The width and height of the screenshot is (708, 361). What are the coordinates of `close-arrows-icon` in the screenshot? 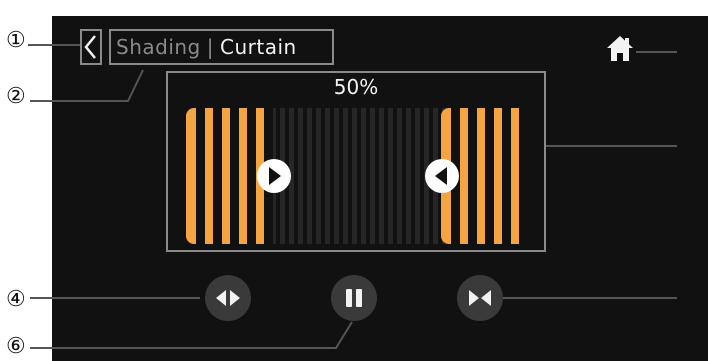 It's located at (480, 298).